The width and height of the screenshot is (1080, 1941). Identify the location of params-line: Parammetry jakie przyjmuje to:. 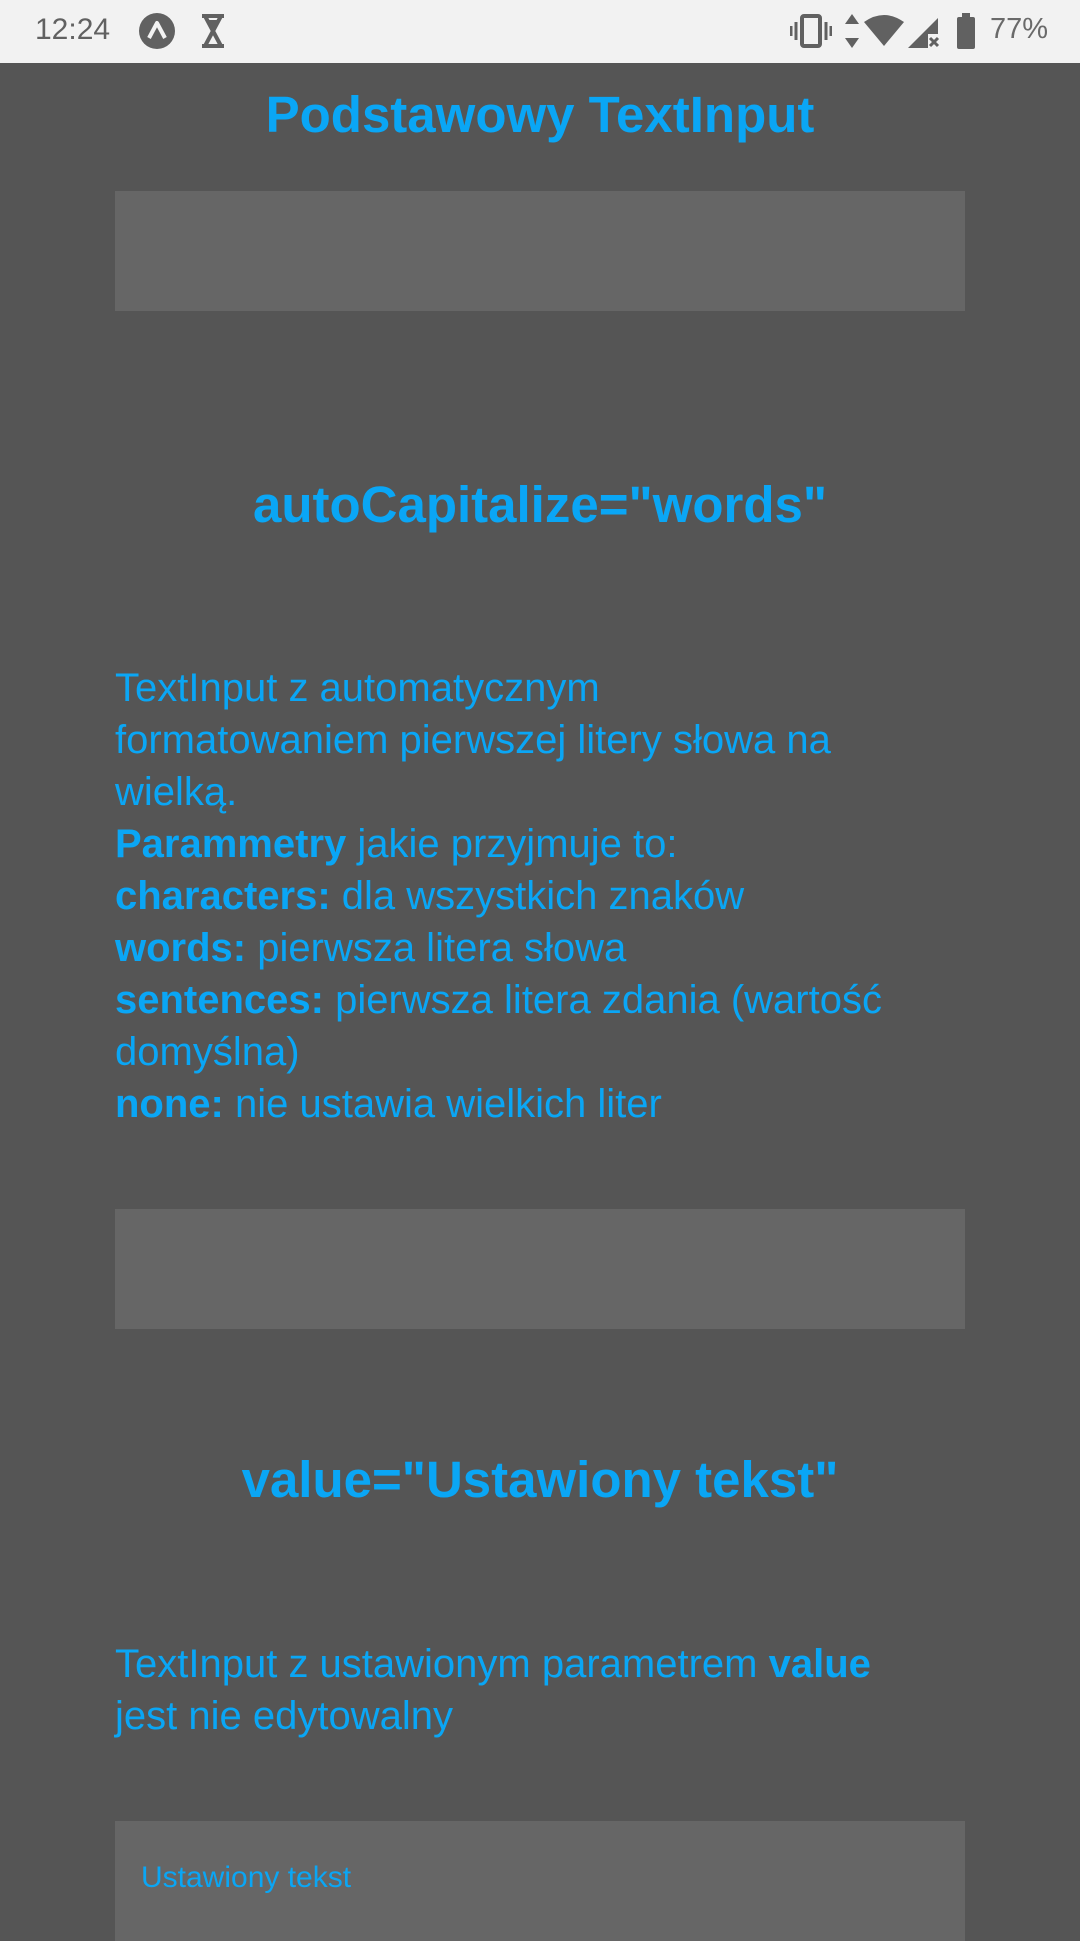
(545, 844).